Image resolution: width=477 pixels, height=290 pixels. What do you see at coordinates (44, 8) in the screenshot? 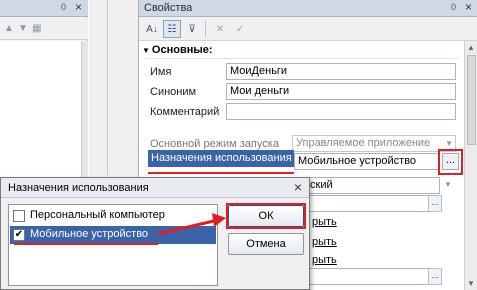
I see `left-panel-titlebar: 0 ×` at bounding box center [44, 8].